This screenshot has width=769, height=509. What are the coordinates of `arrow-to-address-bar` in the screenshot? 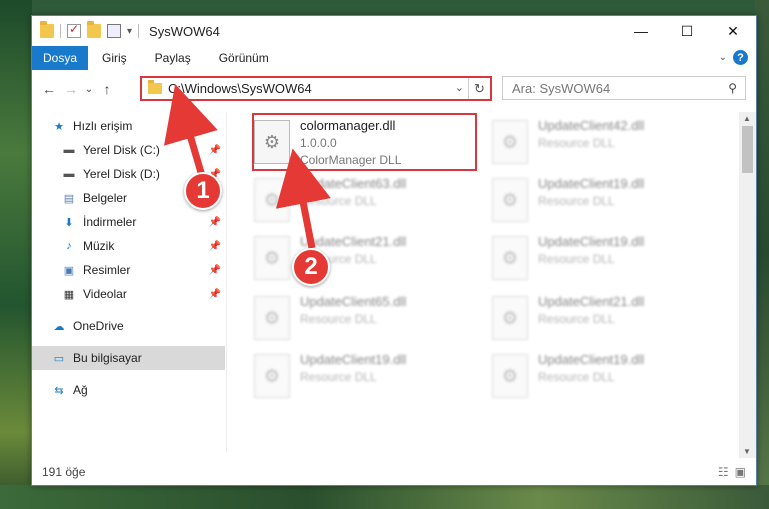 It's located at (190, 130).